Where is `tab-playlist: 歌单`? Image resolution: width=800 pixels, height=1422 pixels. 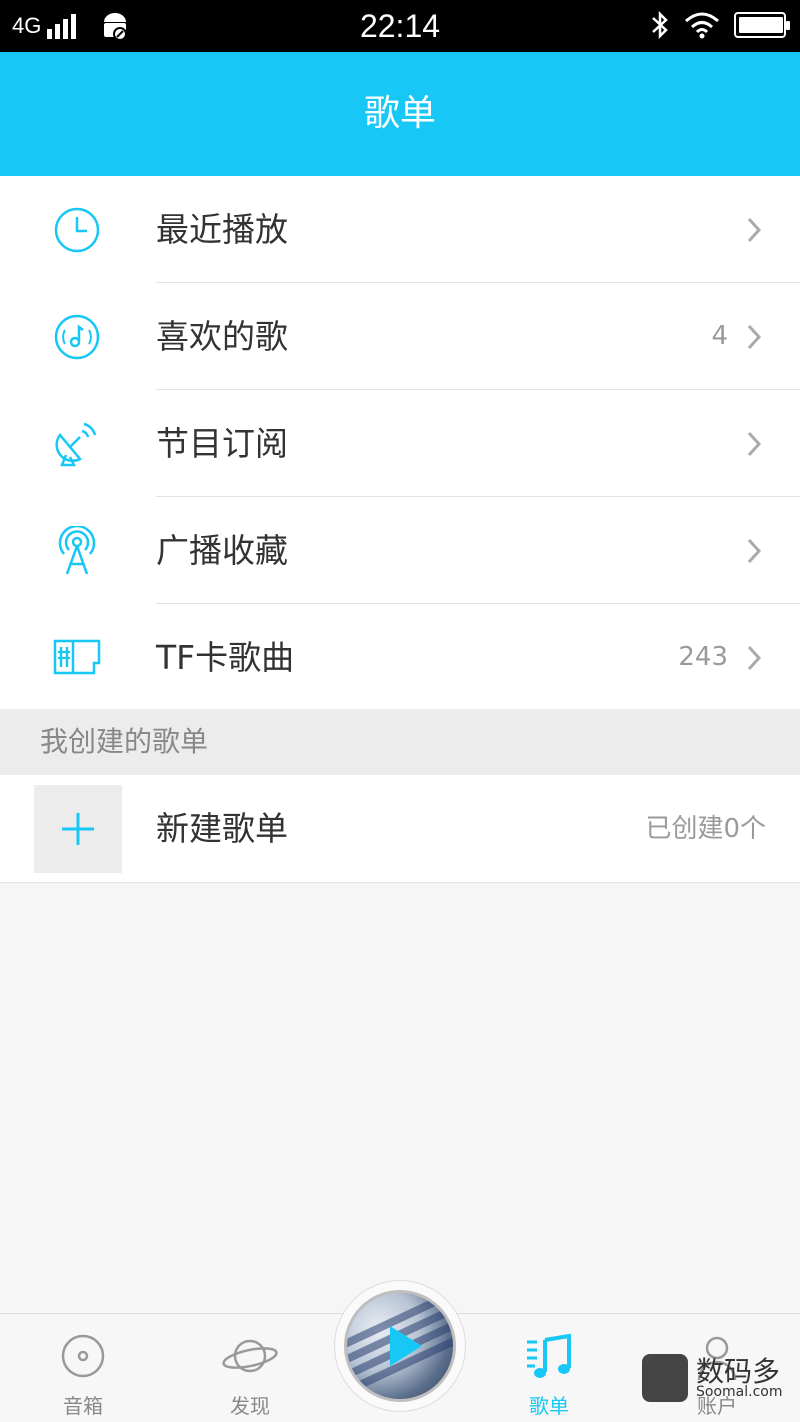 tab-playlist: 歌单 is located at coordinates (549, 1368).